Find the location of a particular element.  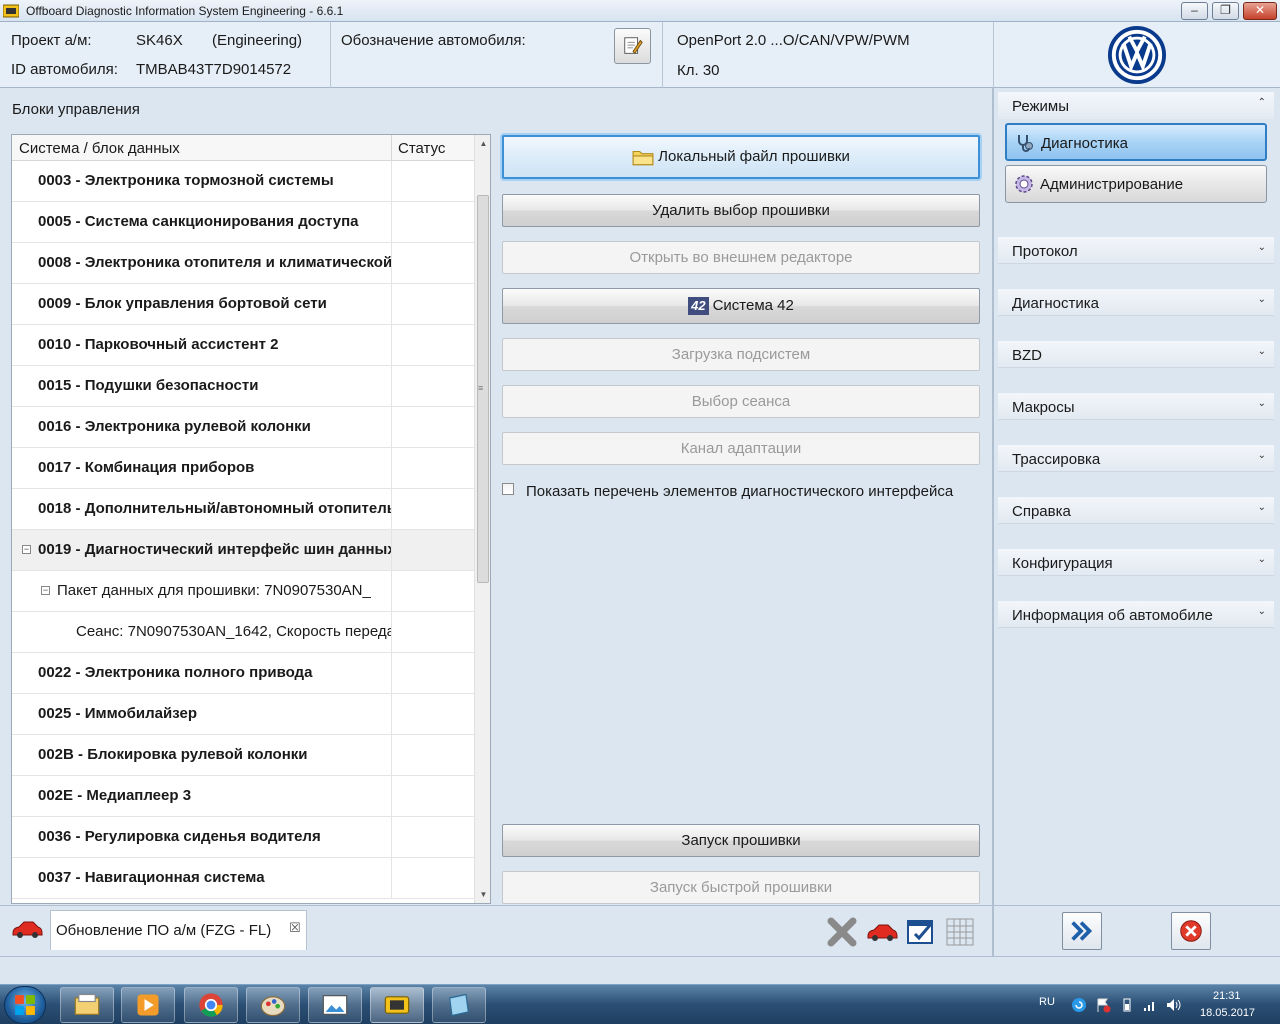

delete-flash-selection-button: Удалить выбор прошивки is located at coordinates (741, 210).